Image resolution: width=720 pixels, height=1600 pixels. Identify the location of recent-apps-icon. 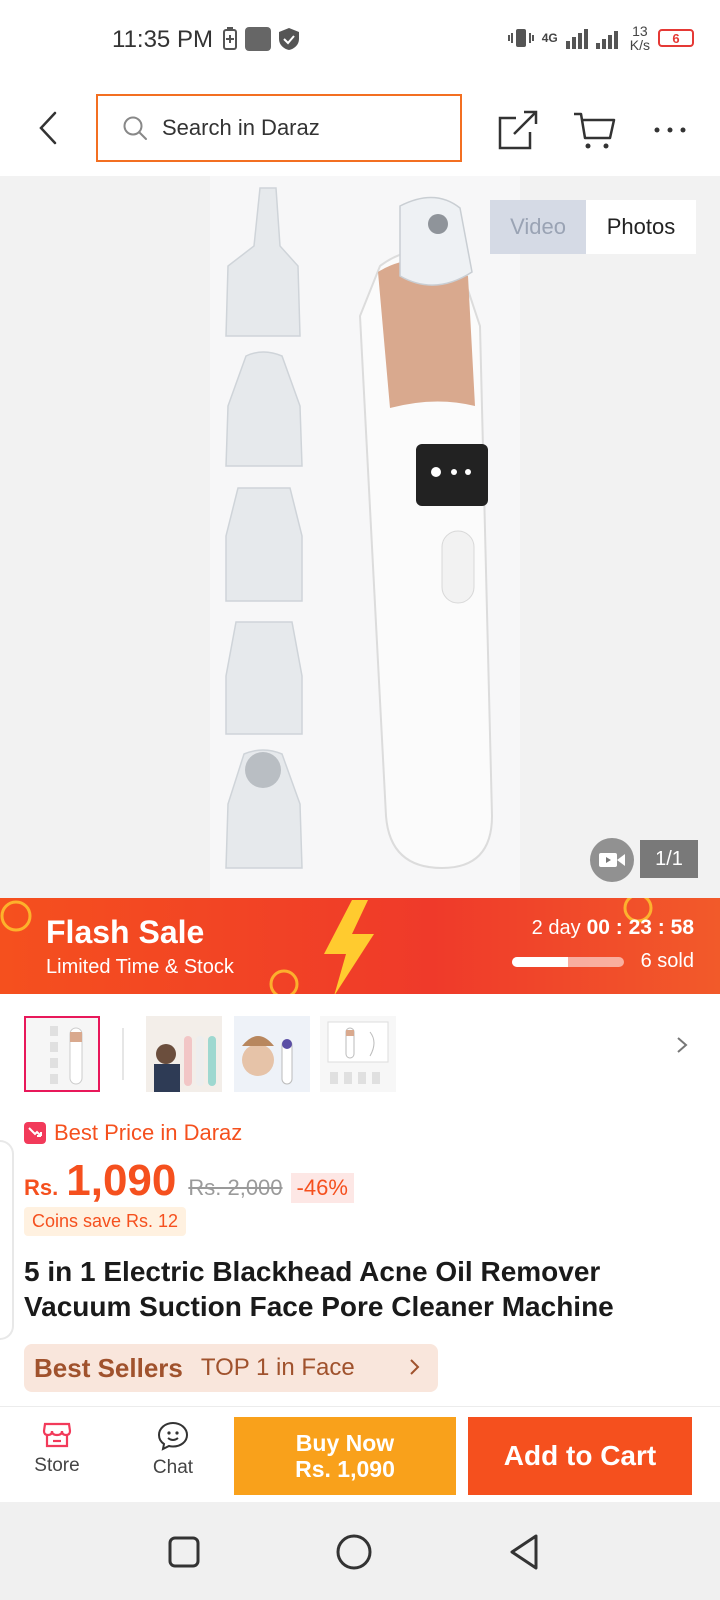
(184, 1552).